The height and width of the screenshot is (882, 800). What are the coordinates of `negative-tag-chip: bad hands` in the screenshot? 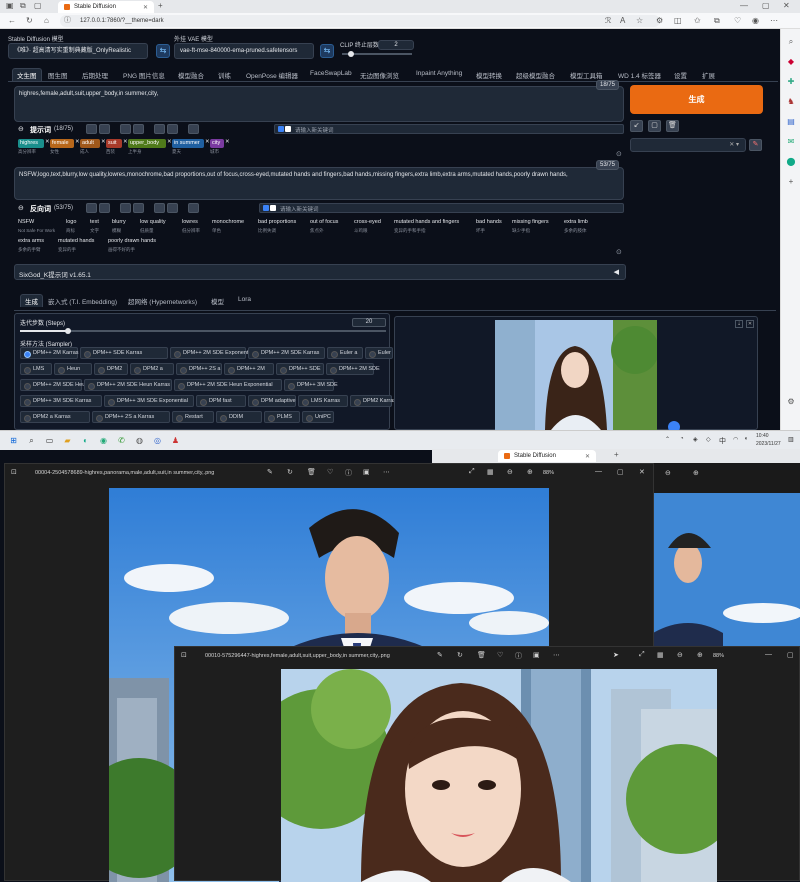 It's located at (489, 222).